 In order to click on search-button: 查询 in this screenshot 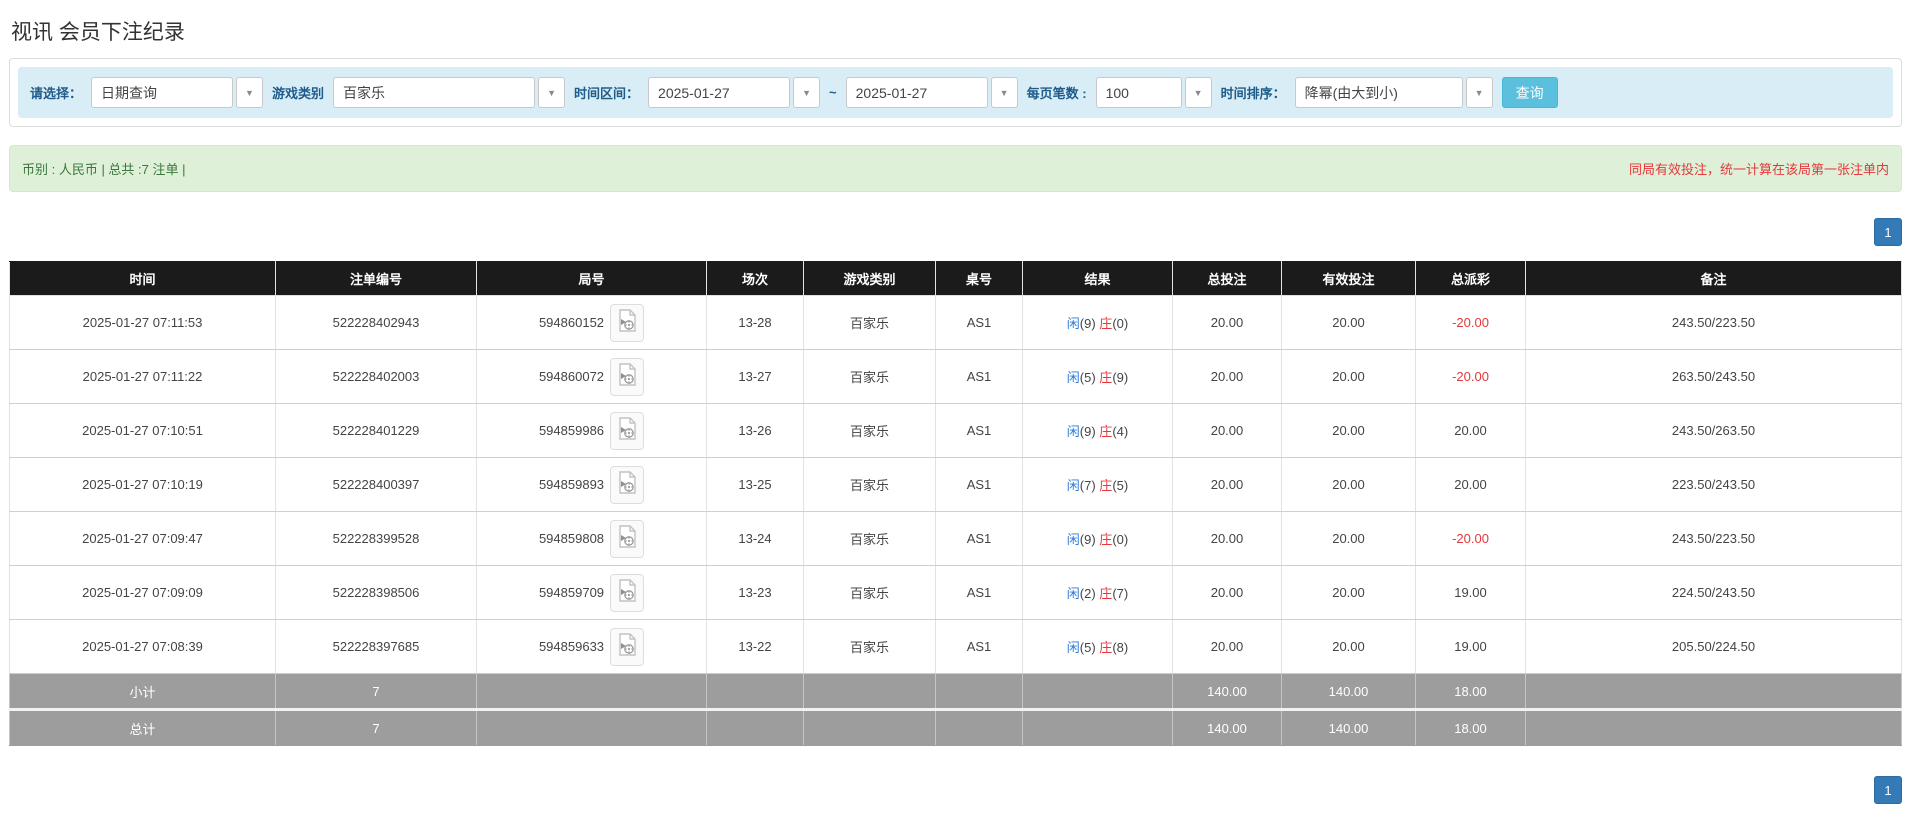, I will do `click(1529, 92)`.